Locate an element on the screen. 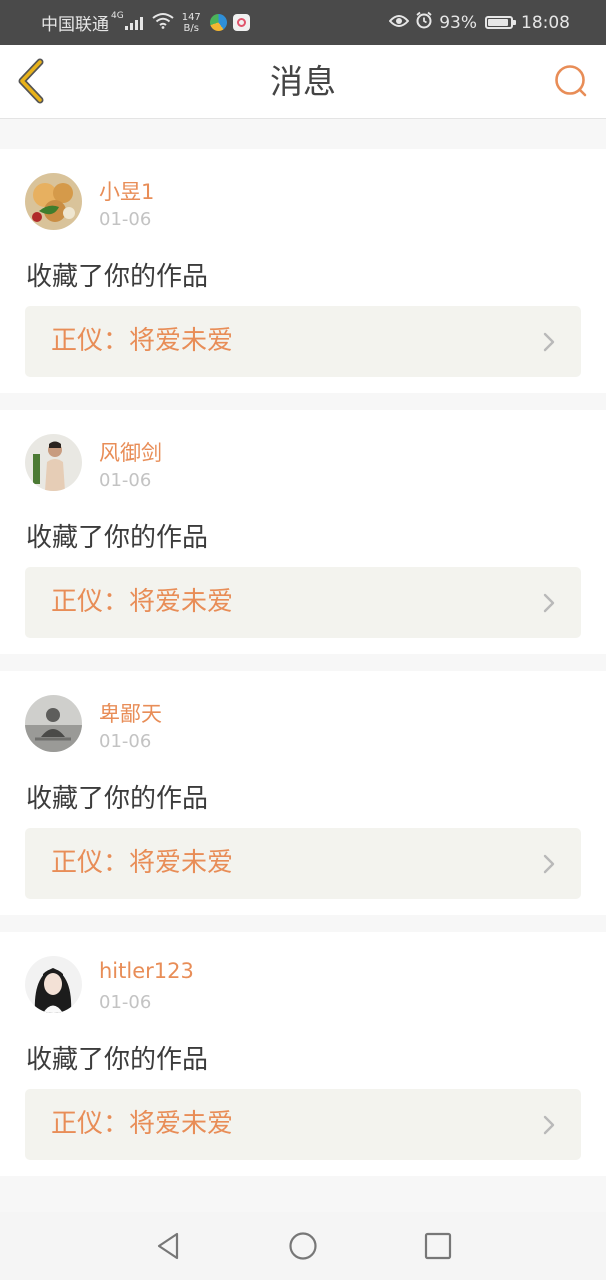  net-speed: 147 B/s is located at coordinates (191, 23).